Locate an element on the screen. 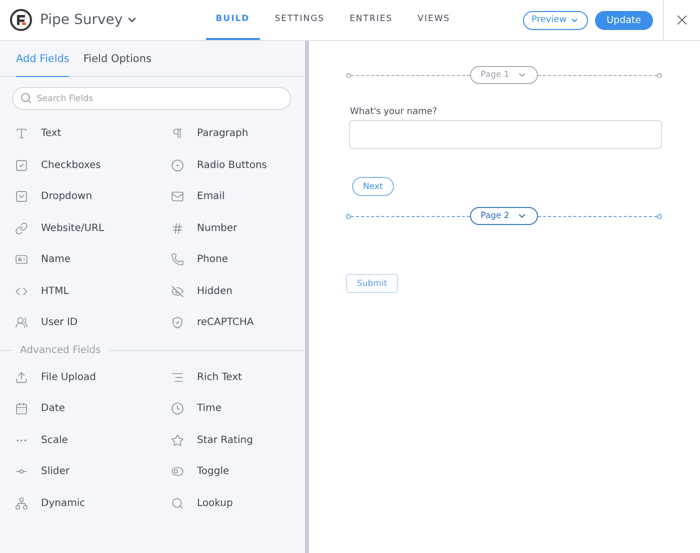  field-item: Star Rating is located at coordinates (238, 440).